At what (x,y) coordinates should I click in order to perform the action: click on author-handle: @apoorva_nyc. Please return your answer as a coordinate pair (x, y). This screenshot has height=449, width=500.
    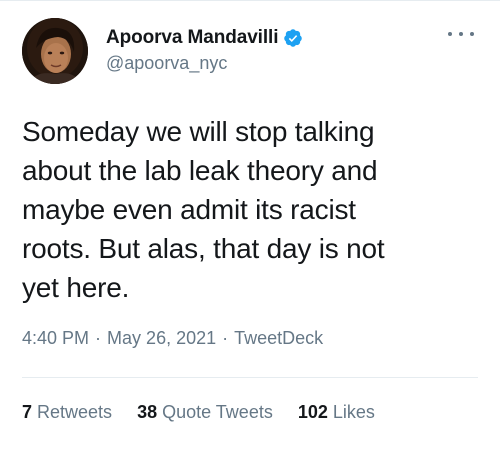
    Looking at the image, I should click on (204, 63).